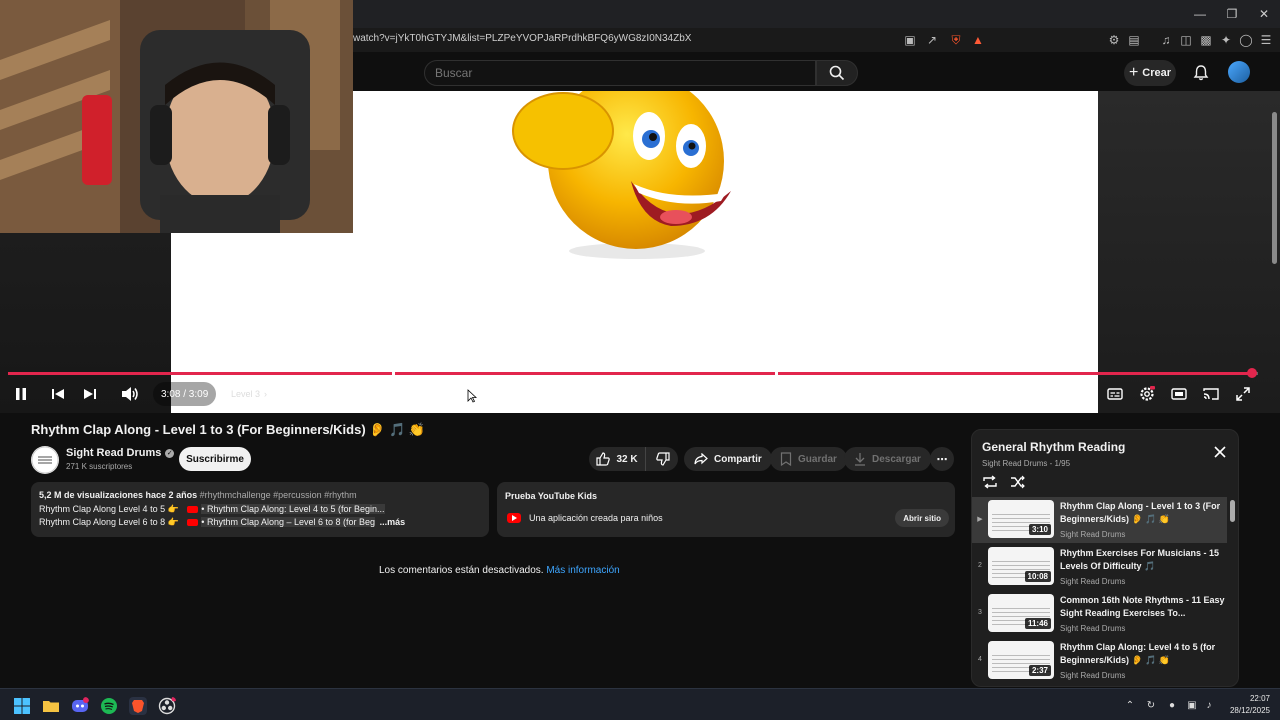 The width and height of the screenshot is (1280, 720). I want to click on network-icon: ▣, so click(1192, 705).